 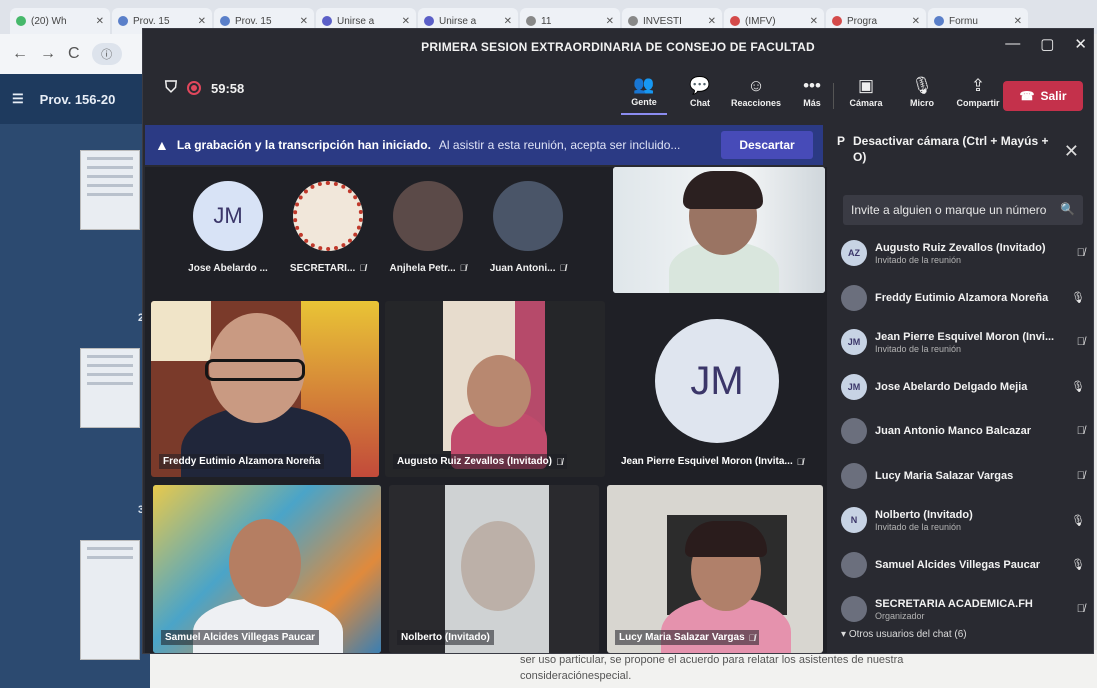 I want to click on minimize-icon: —, so click(x=1012, y=44).